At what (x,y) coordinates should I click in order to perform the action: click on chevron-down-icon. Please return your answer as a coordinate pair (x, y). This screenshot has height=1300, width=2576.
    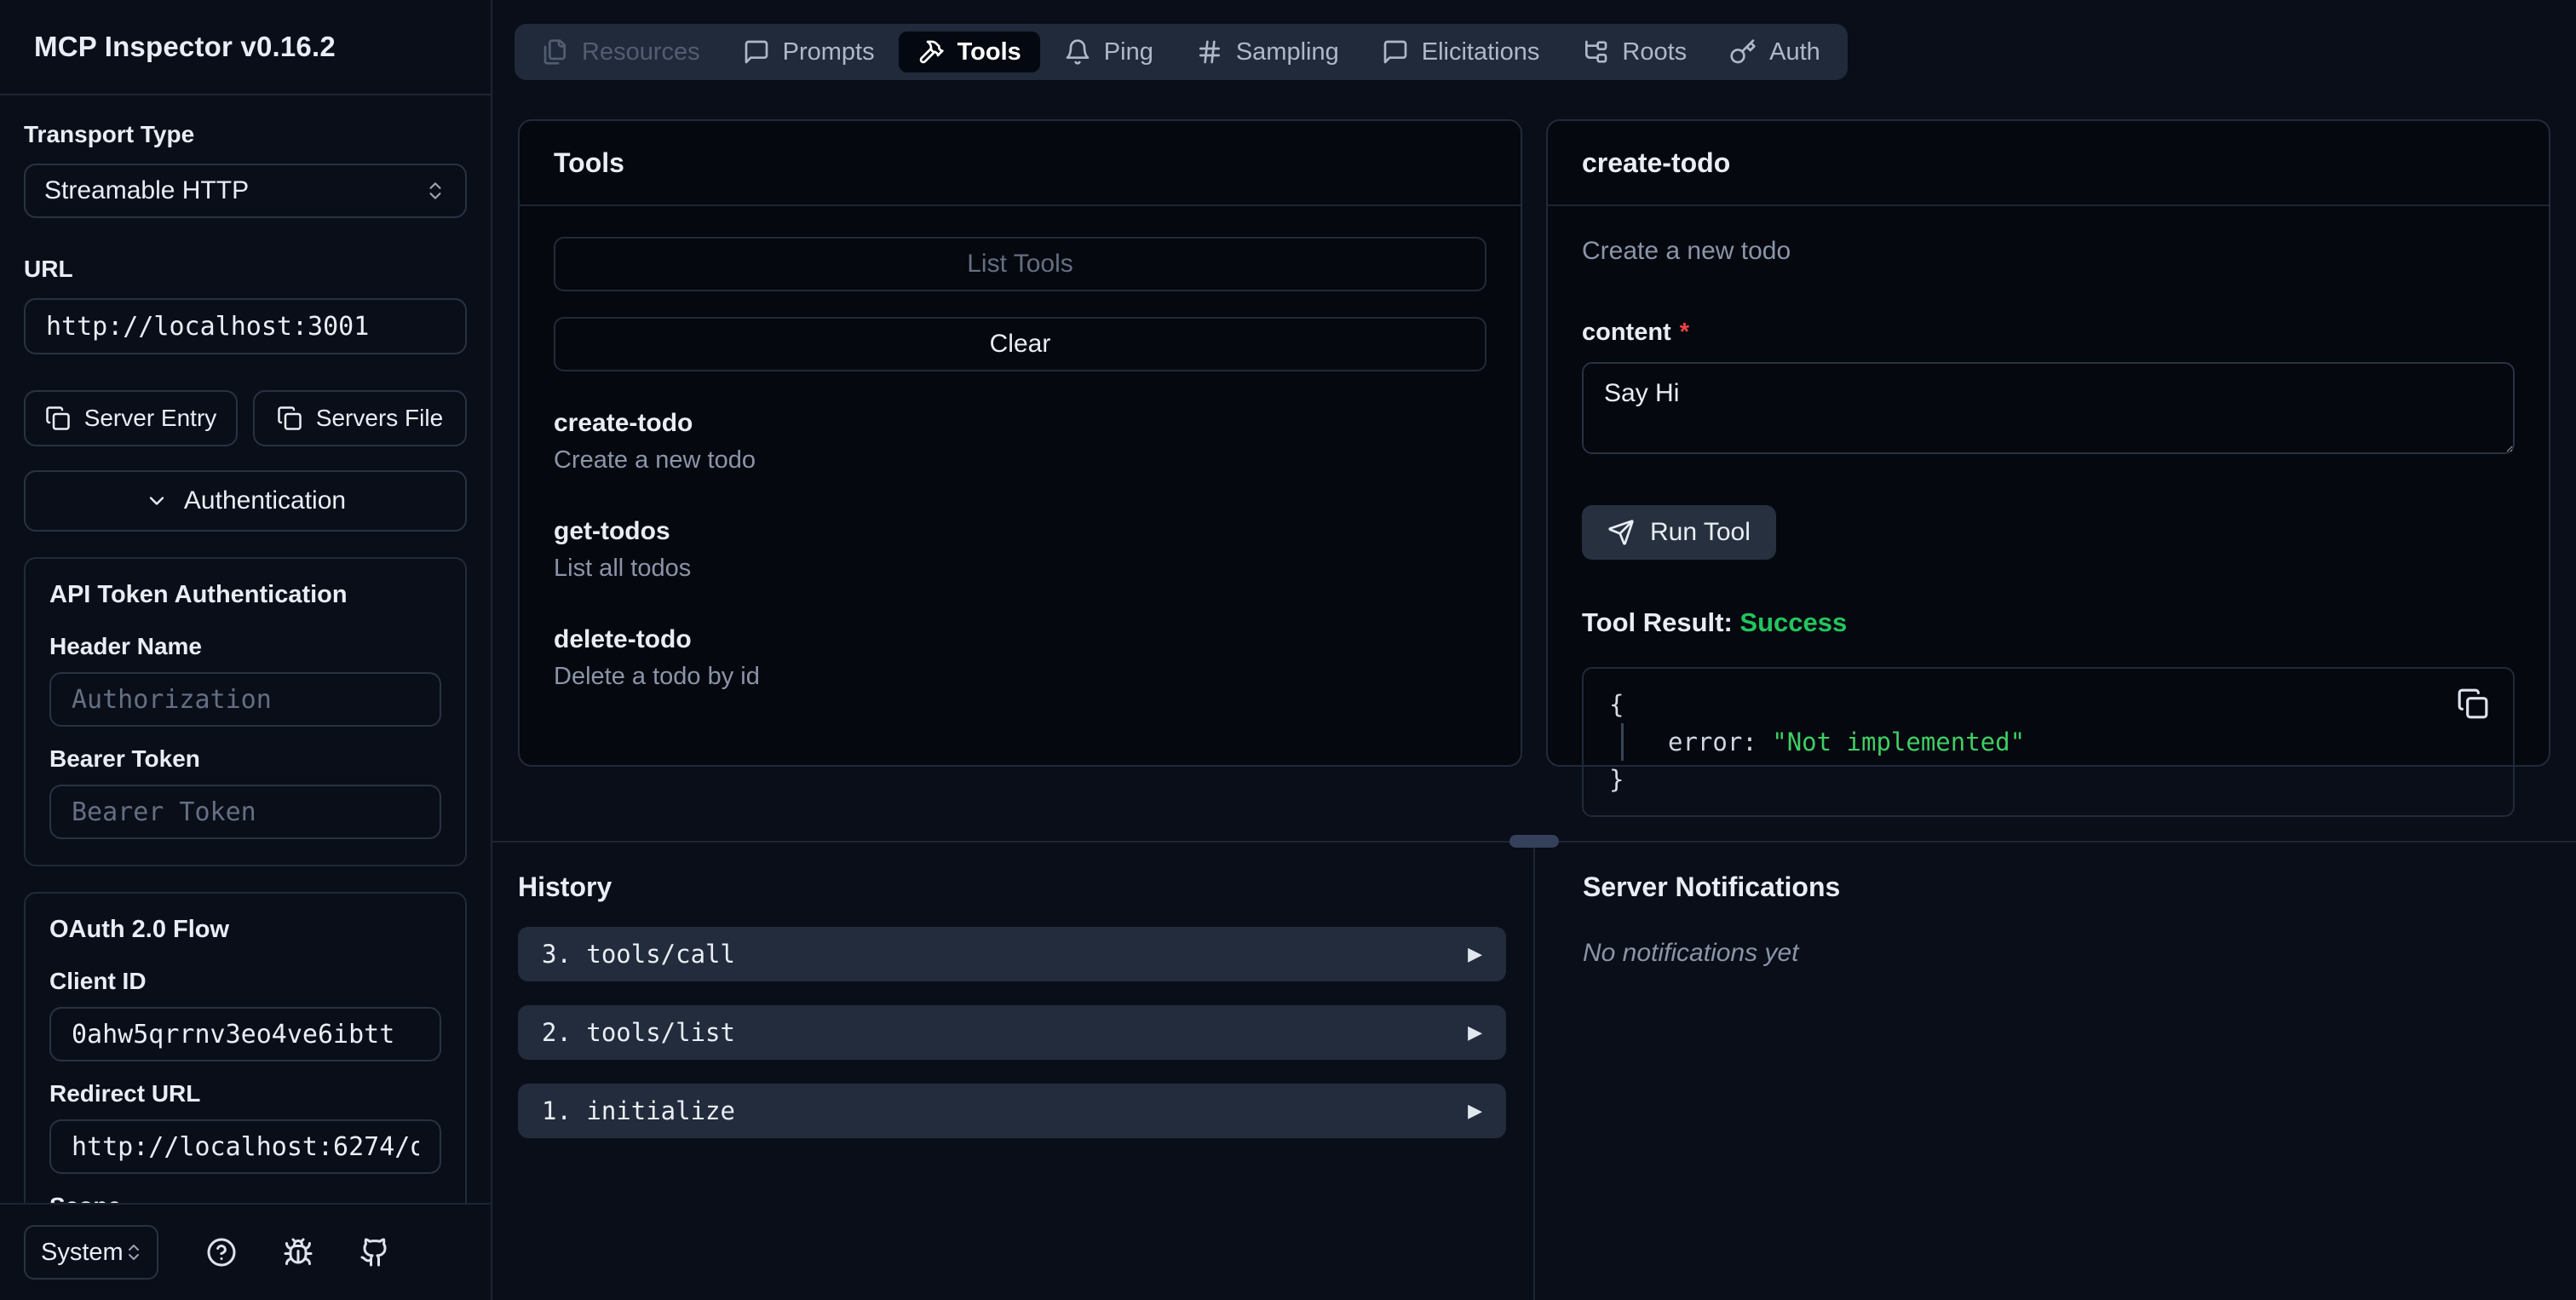
    Looking at the image, I should click on (157, 501).